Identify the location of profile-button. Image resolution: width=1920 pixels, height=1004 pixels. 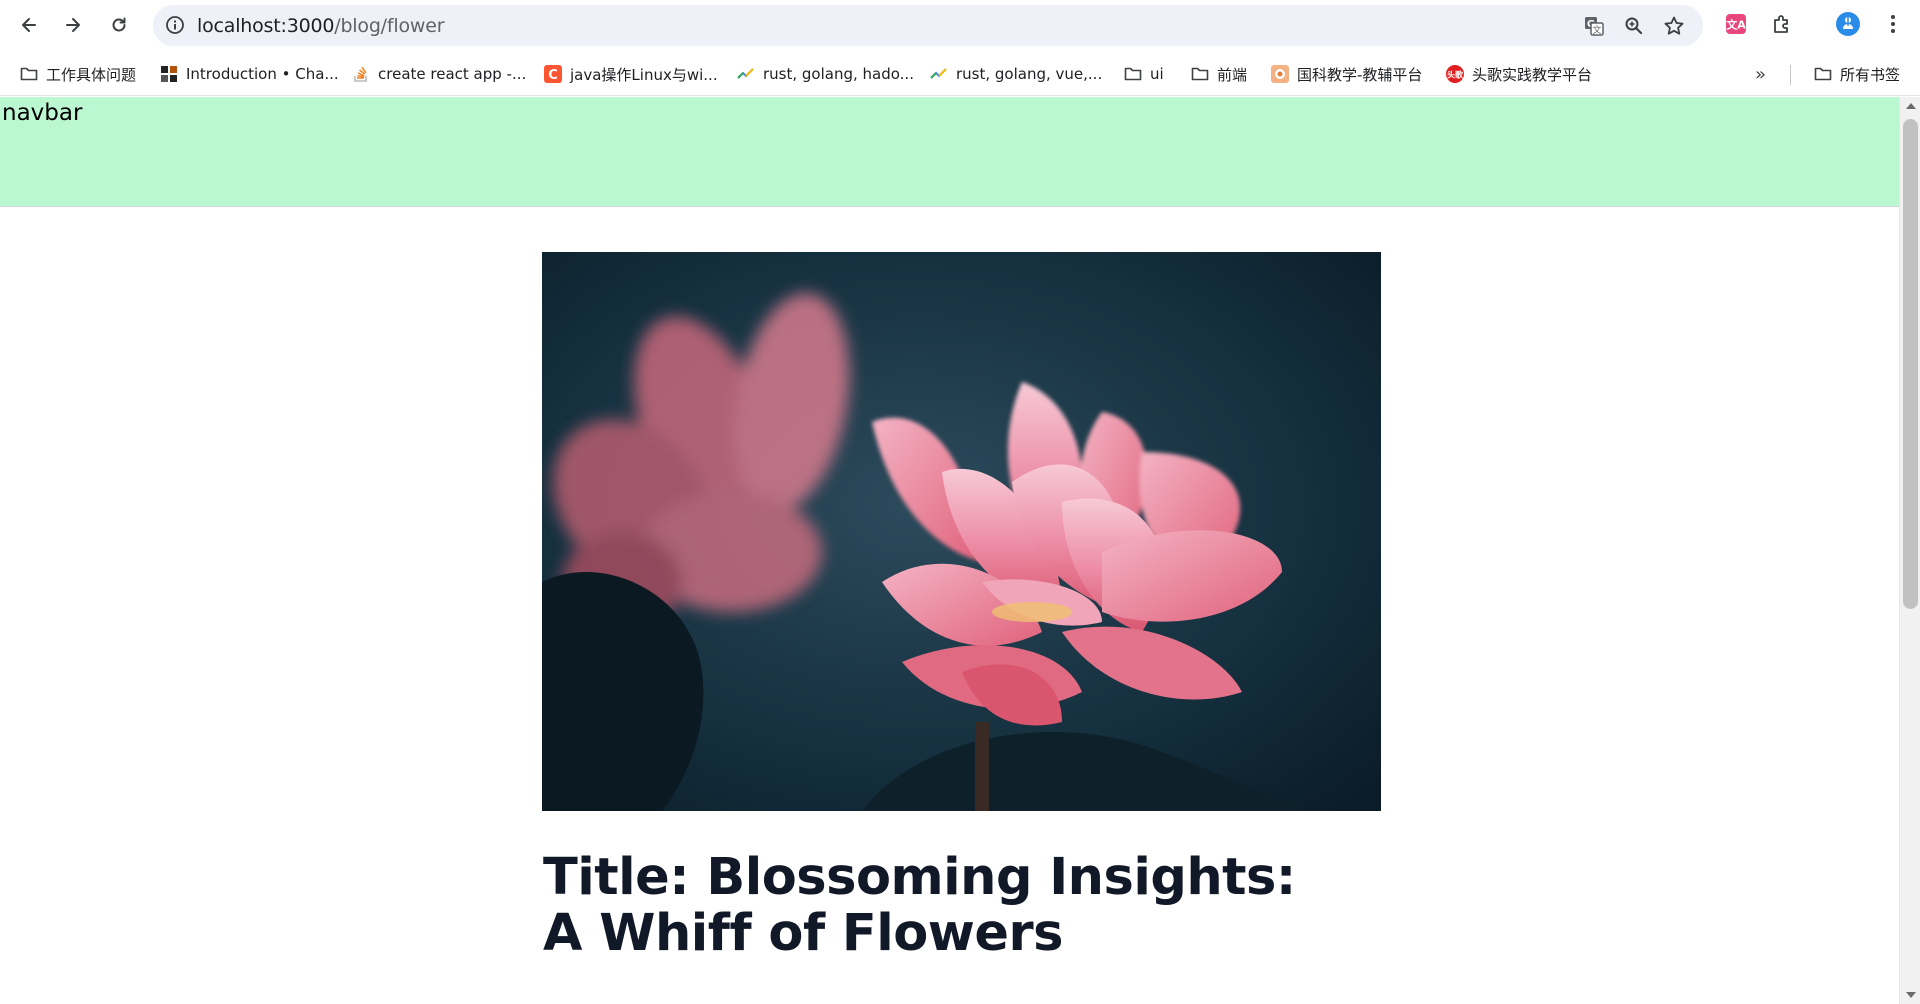
(1848, 24).